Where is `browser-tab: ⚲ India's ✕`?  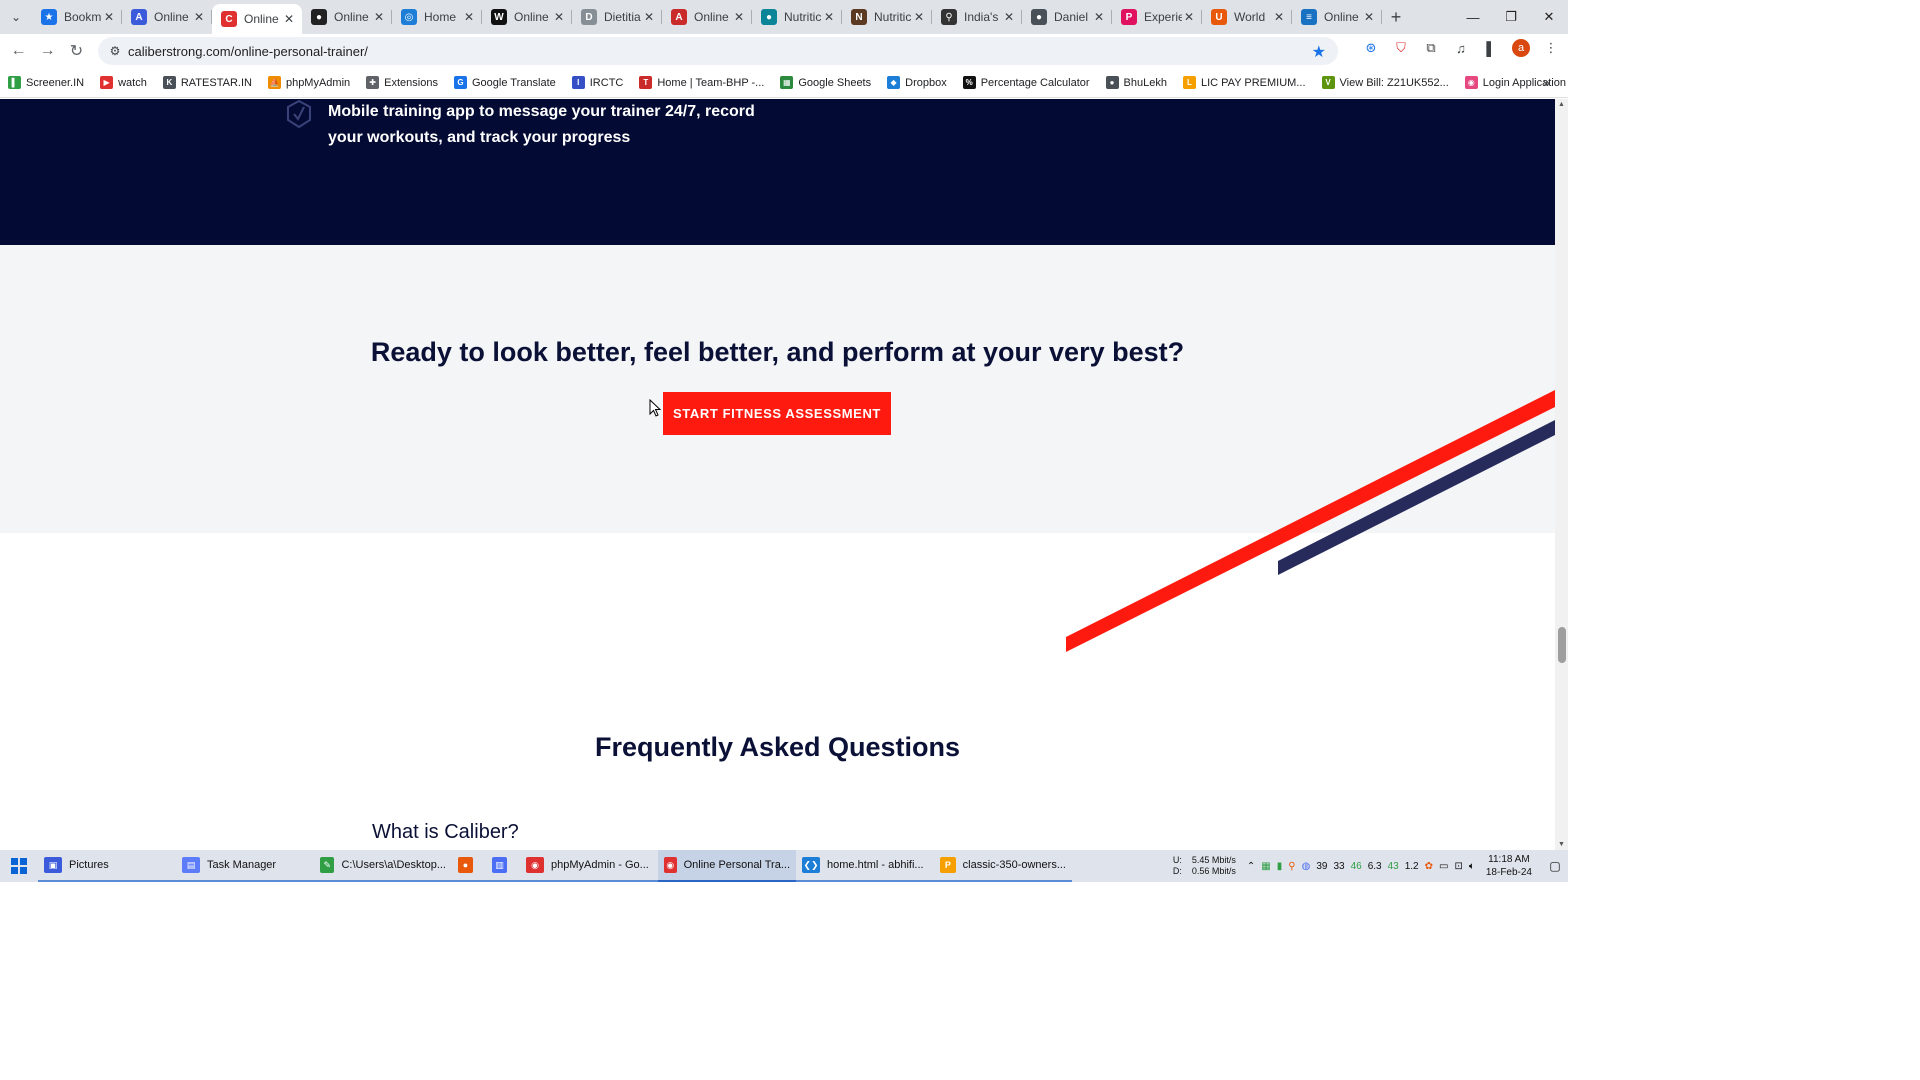 browser-tab: ⚲ India's ✕ is located at coordinates (977, 17).